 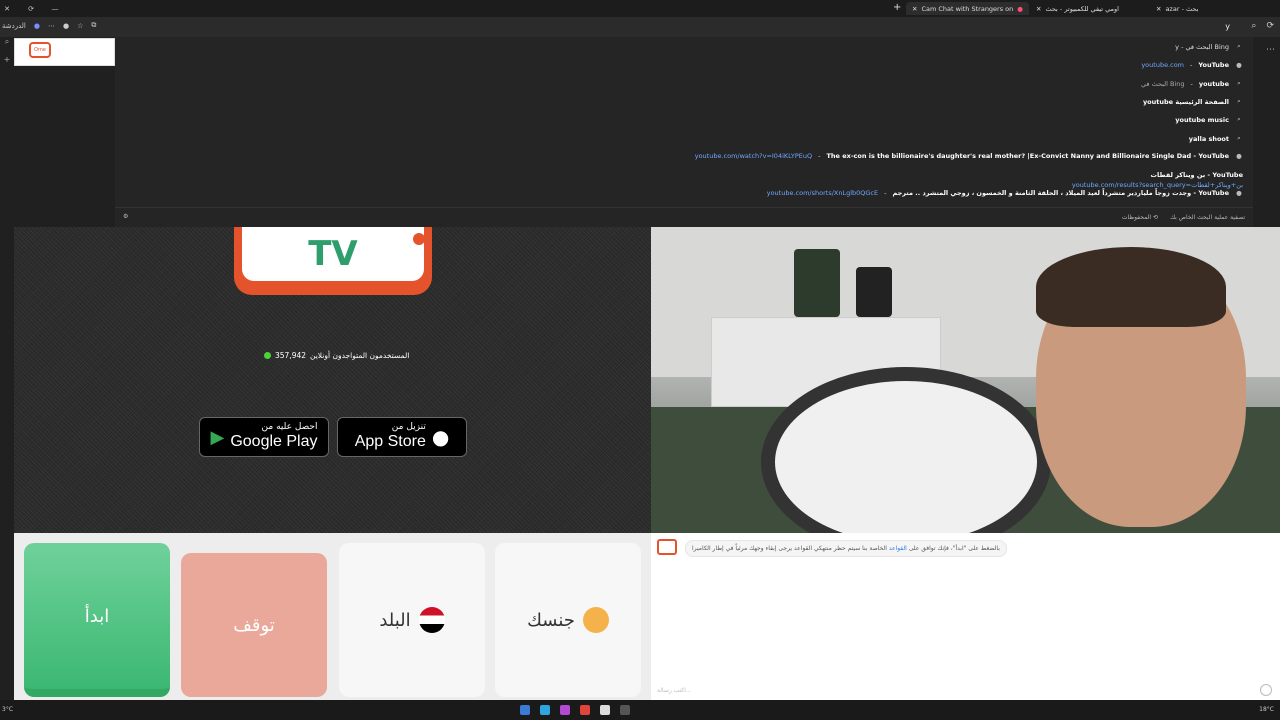 What do you see at coordinates (1266, 709) in the screenshot?
I see `weather-right: 18°C` at bounding box center [1266, 709].